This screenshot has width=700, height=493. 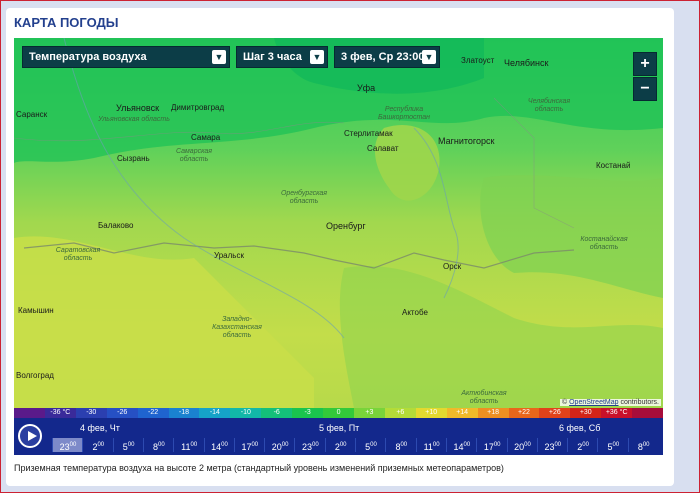 What do you see at coordinates (549, 105) in the screenshot?
I see `region-label: Челябинская область` at bounding box center [549, 105].